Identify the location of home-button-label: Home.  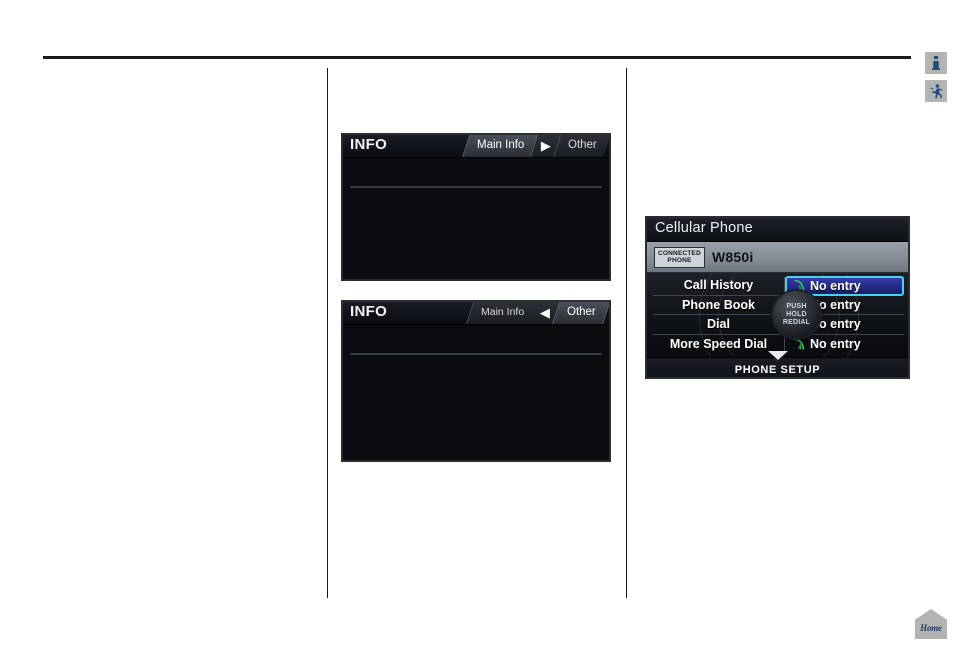
(931, 628).